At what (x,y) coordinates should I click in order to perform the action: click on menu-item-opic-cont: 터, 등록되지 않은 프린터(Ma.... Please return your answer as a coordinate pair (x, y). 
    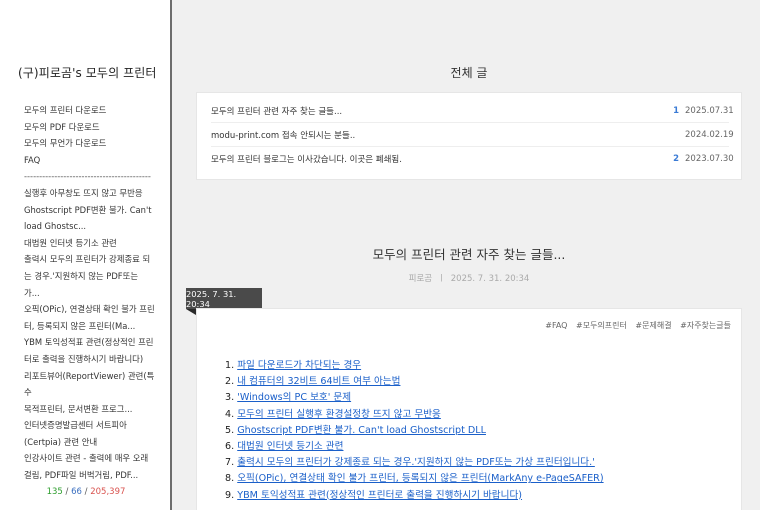
    Looking at the image, I should click on (92, 326).